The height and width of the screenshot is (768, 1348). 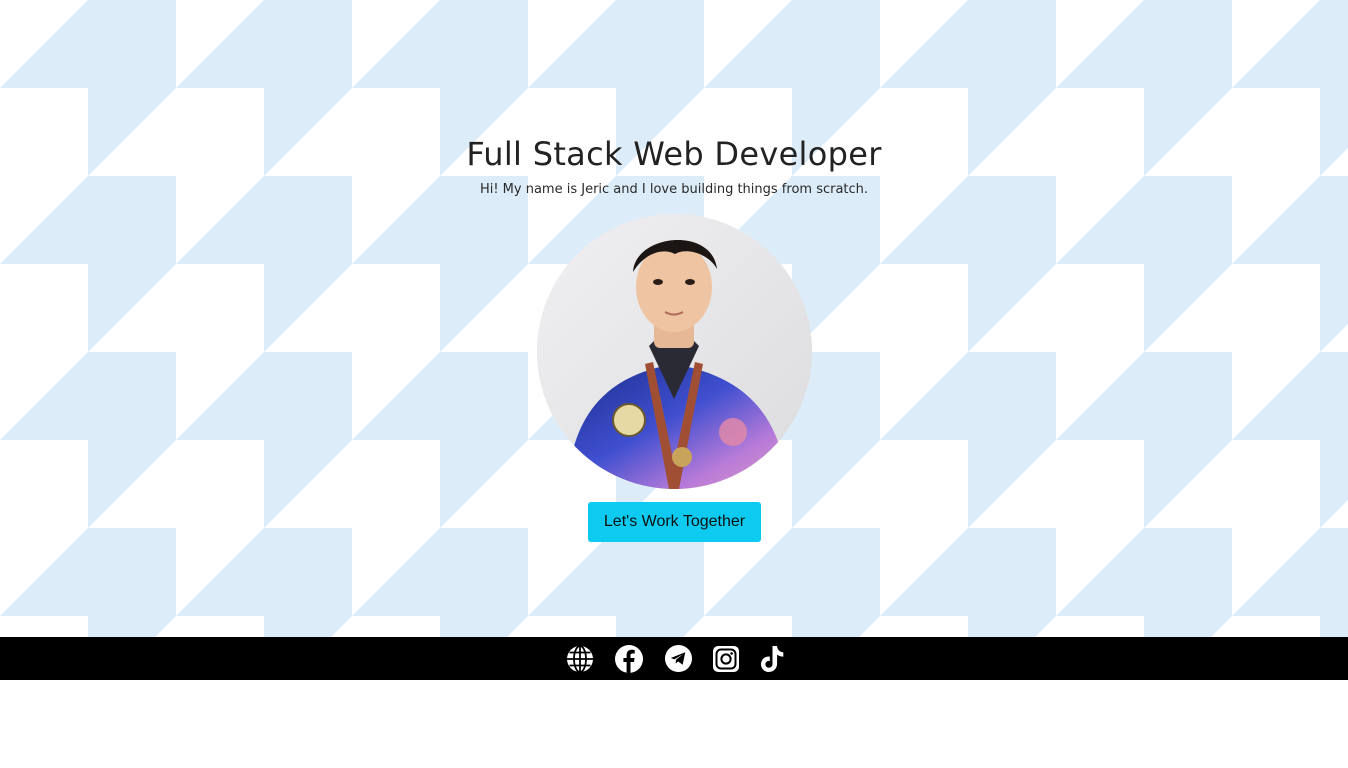 I want to click on tiktok-link, so click(x=772, y=658).